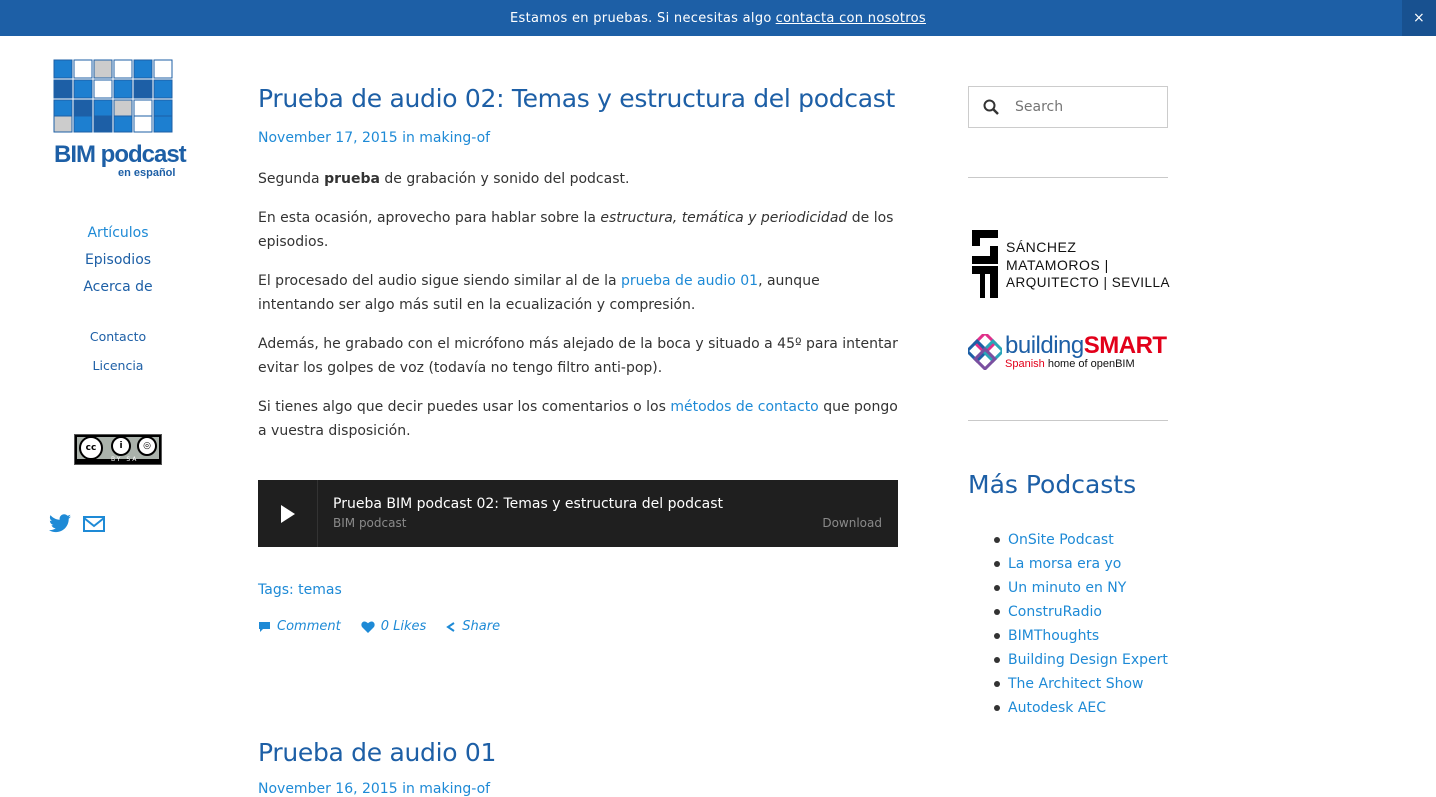  What do you see at coordinates (689, 281) in the screenshot?
I see `audio-01-link: prueba de audio 01` at bounding box center [689, 281].